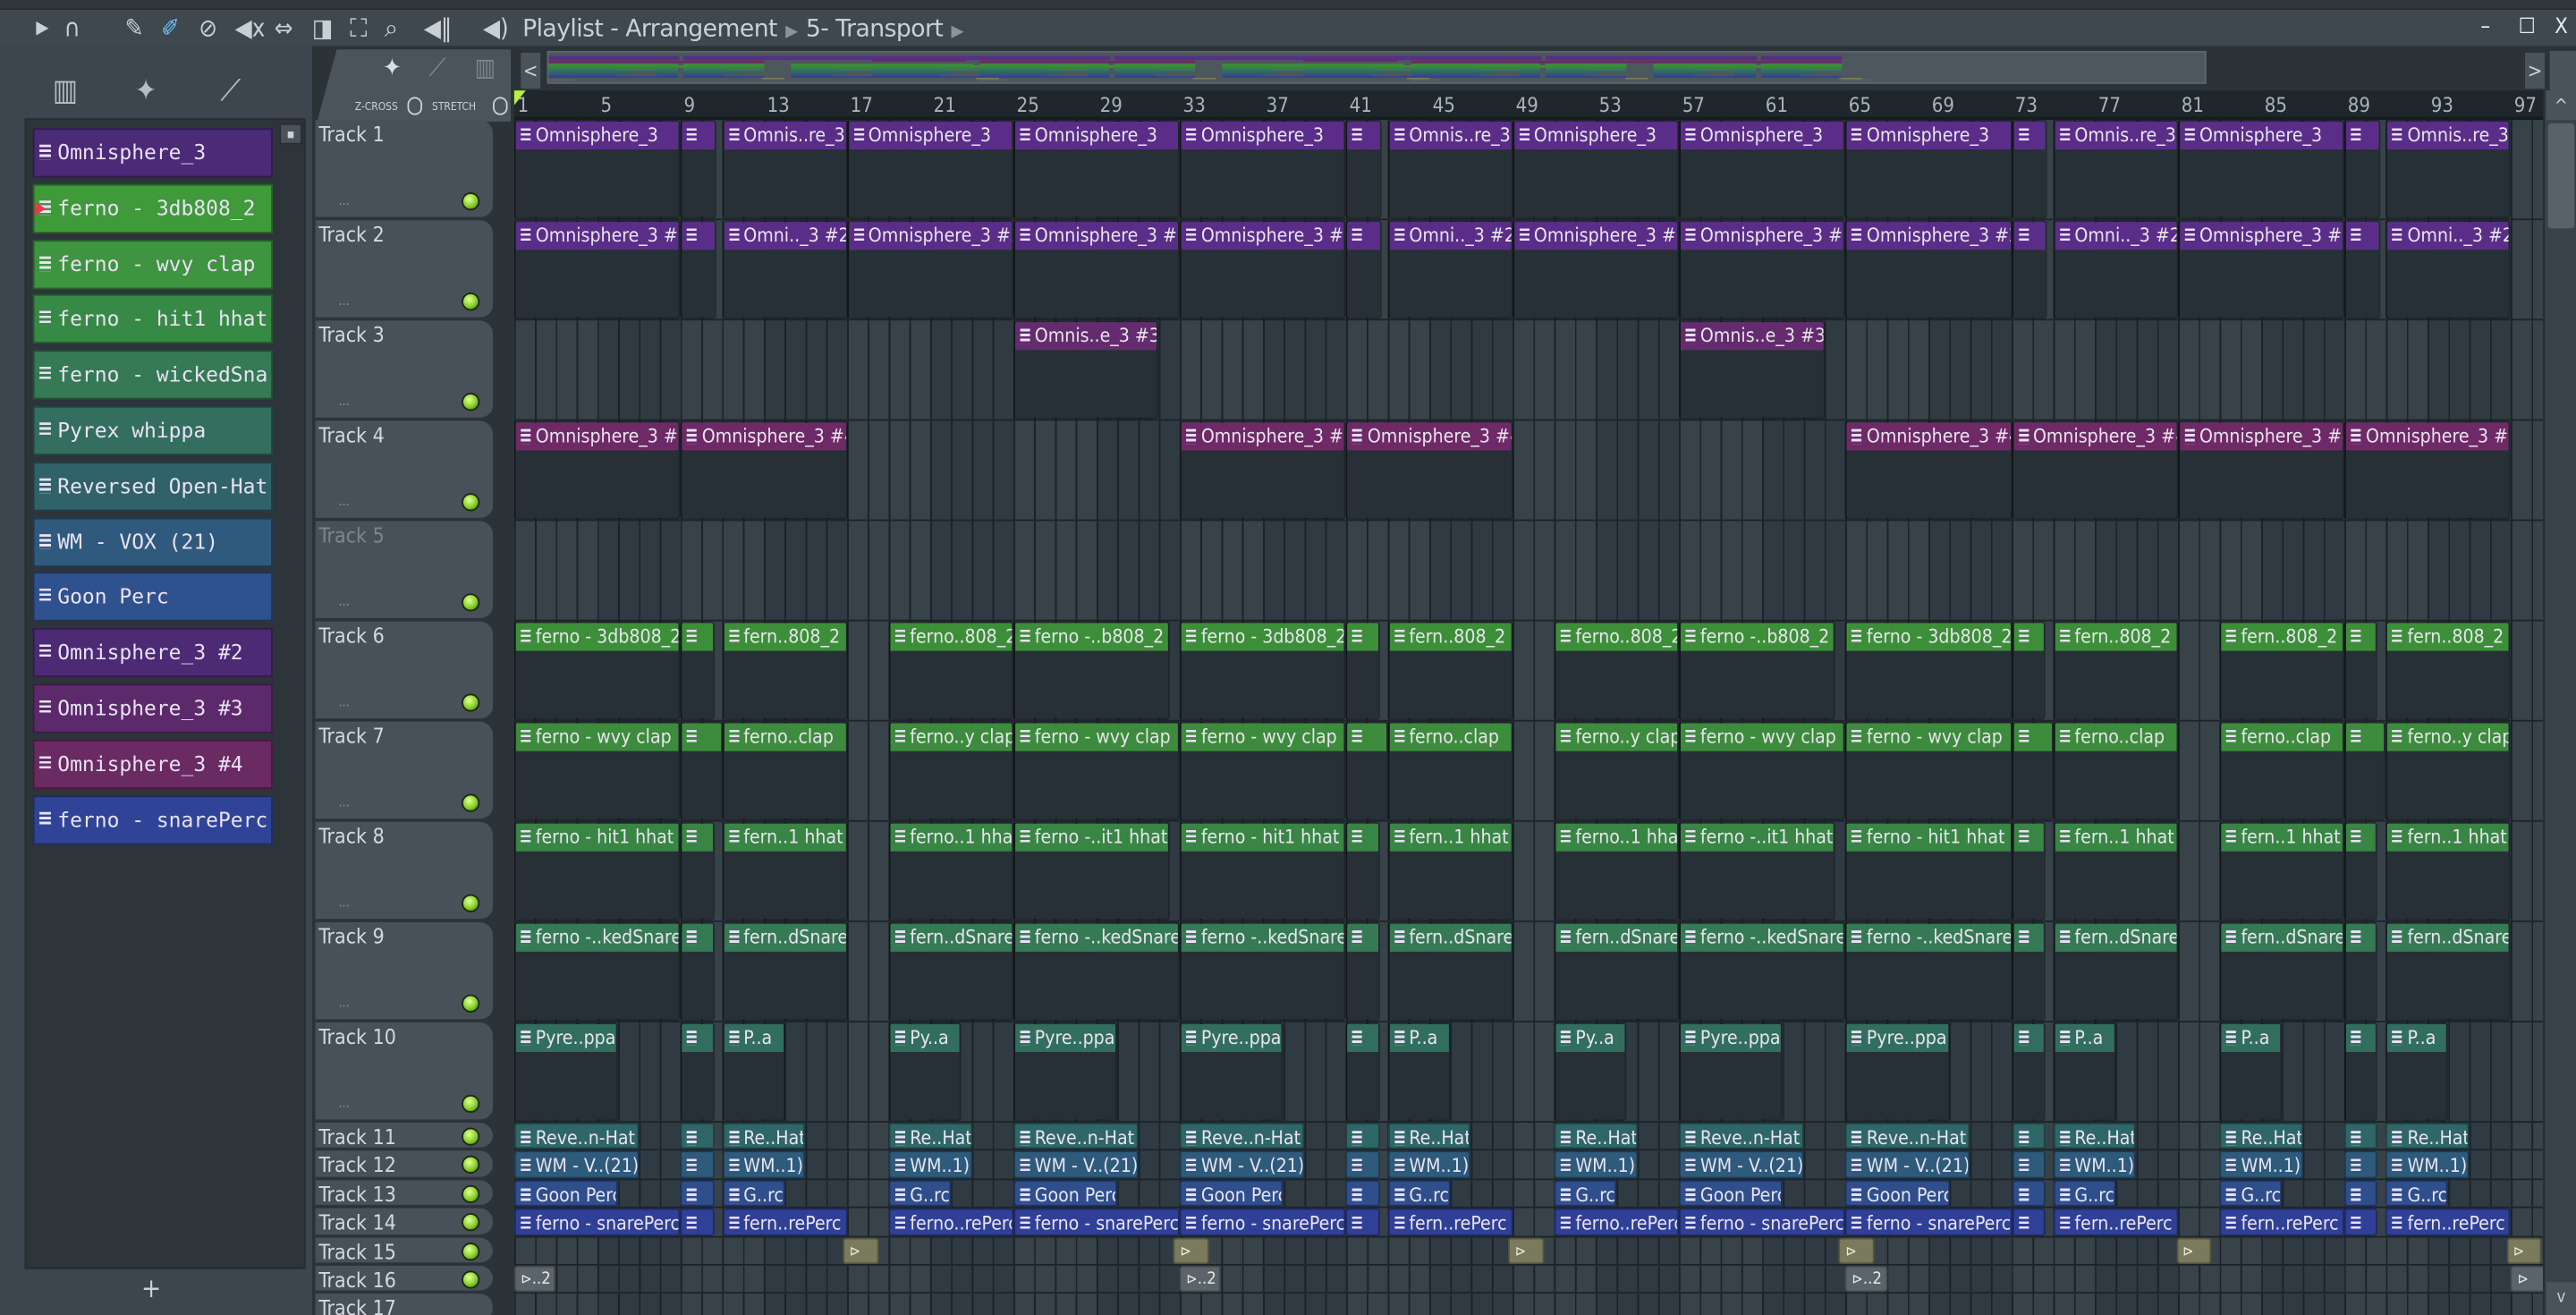  Describe the element at coordinates (1262, 870) in the screenshot. I see `pattern-clip: ferno - hit1 hhat` at that location.